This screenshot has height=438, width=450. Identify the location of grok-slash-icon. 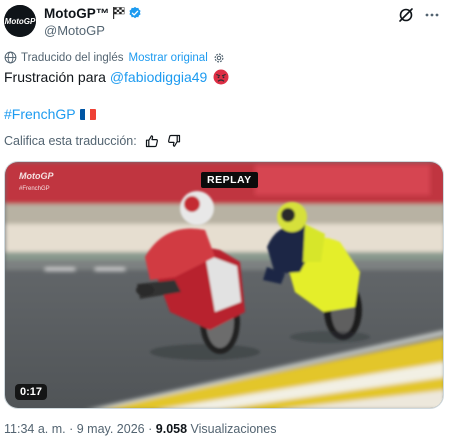
(406, 15).